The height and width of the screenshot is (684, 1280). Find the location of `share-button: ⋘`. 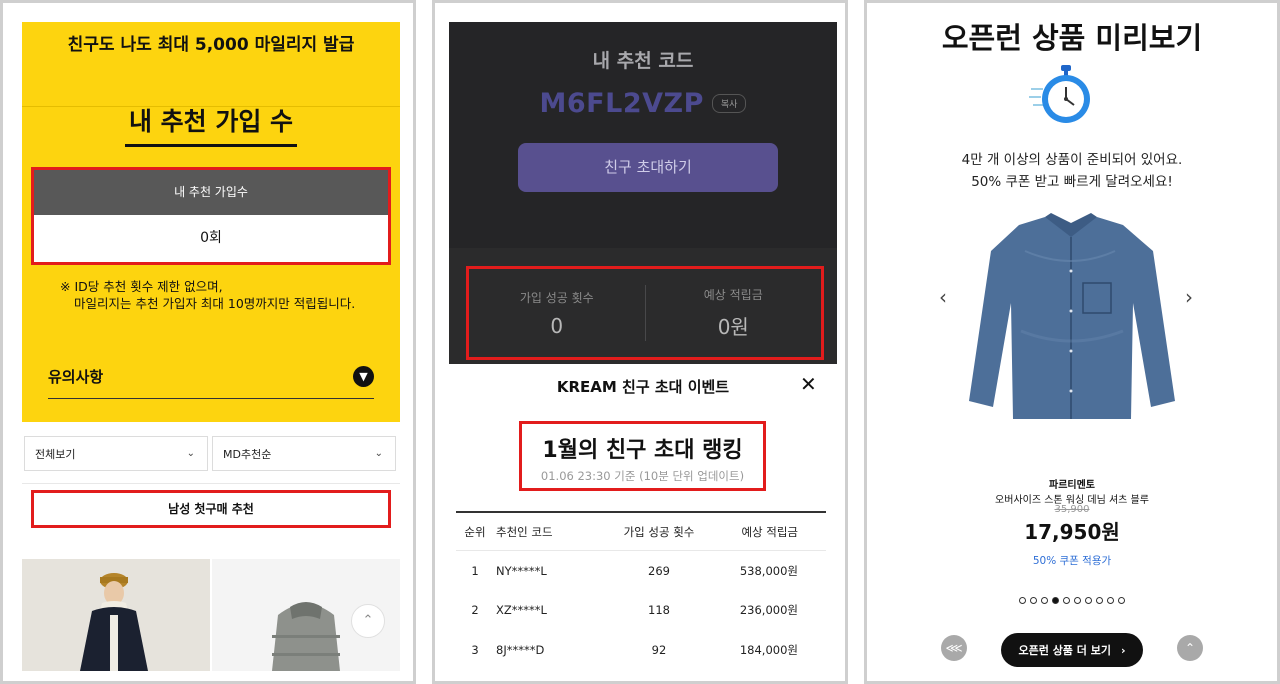

share-button: ⋘ is located at coordinates (954, 648).